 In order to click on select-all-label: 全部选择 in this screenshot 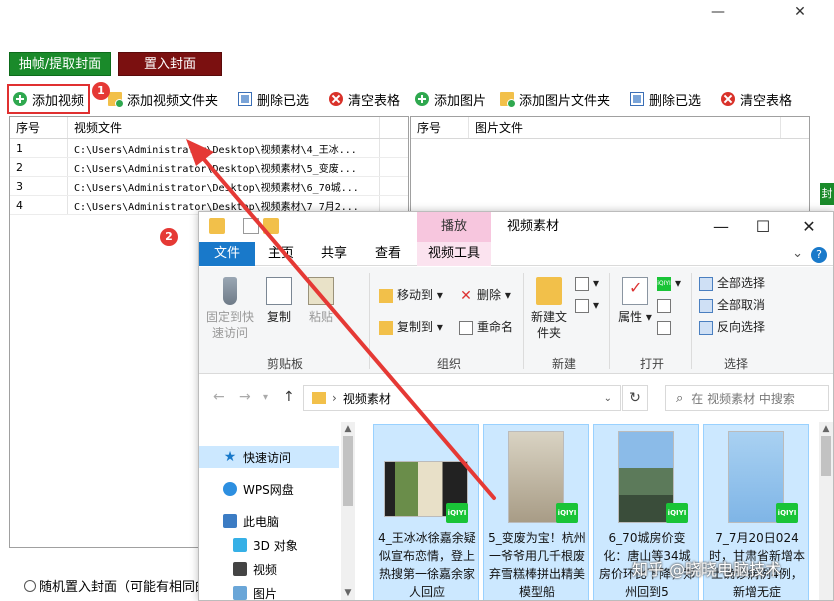, I will do `click(741, 283)`.